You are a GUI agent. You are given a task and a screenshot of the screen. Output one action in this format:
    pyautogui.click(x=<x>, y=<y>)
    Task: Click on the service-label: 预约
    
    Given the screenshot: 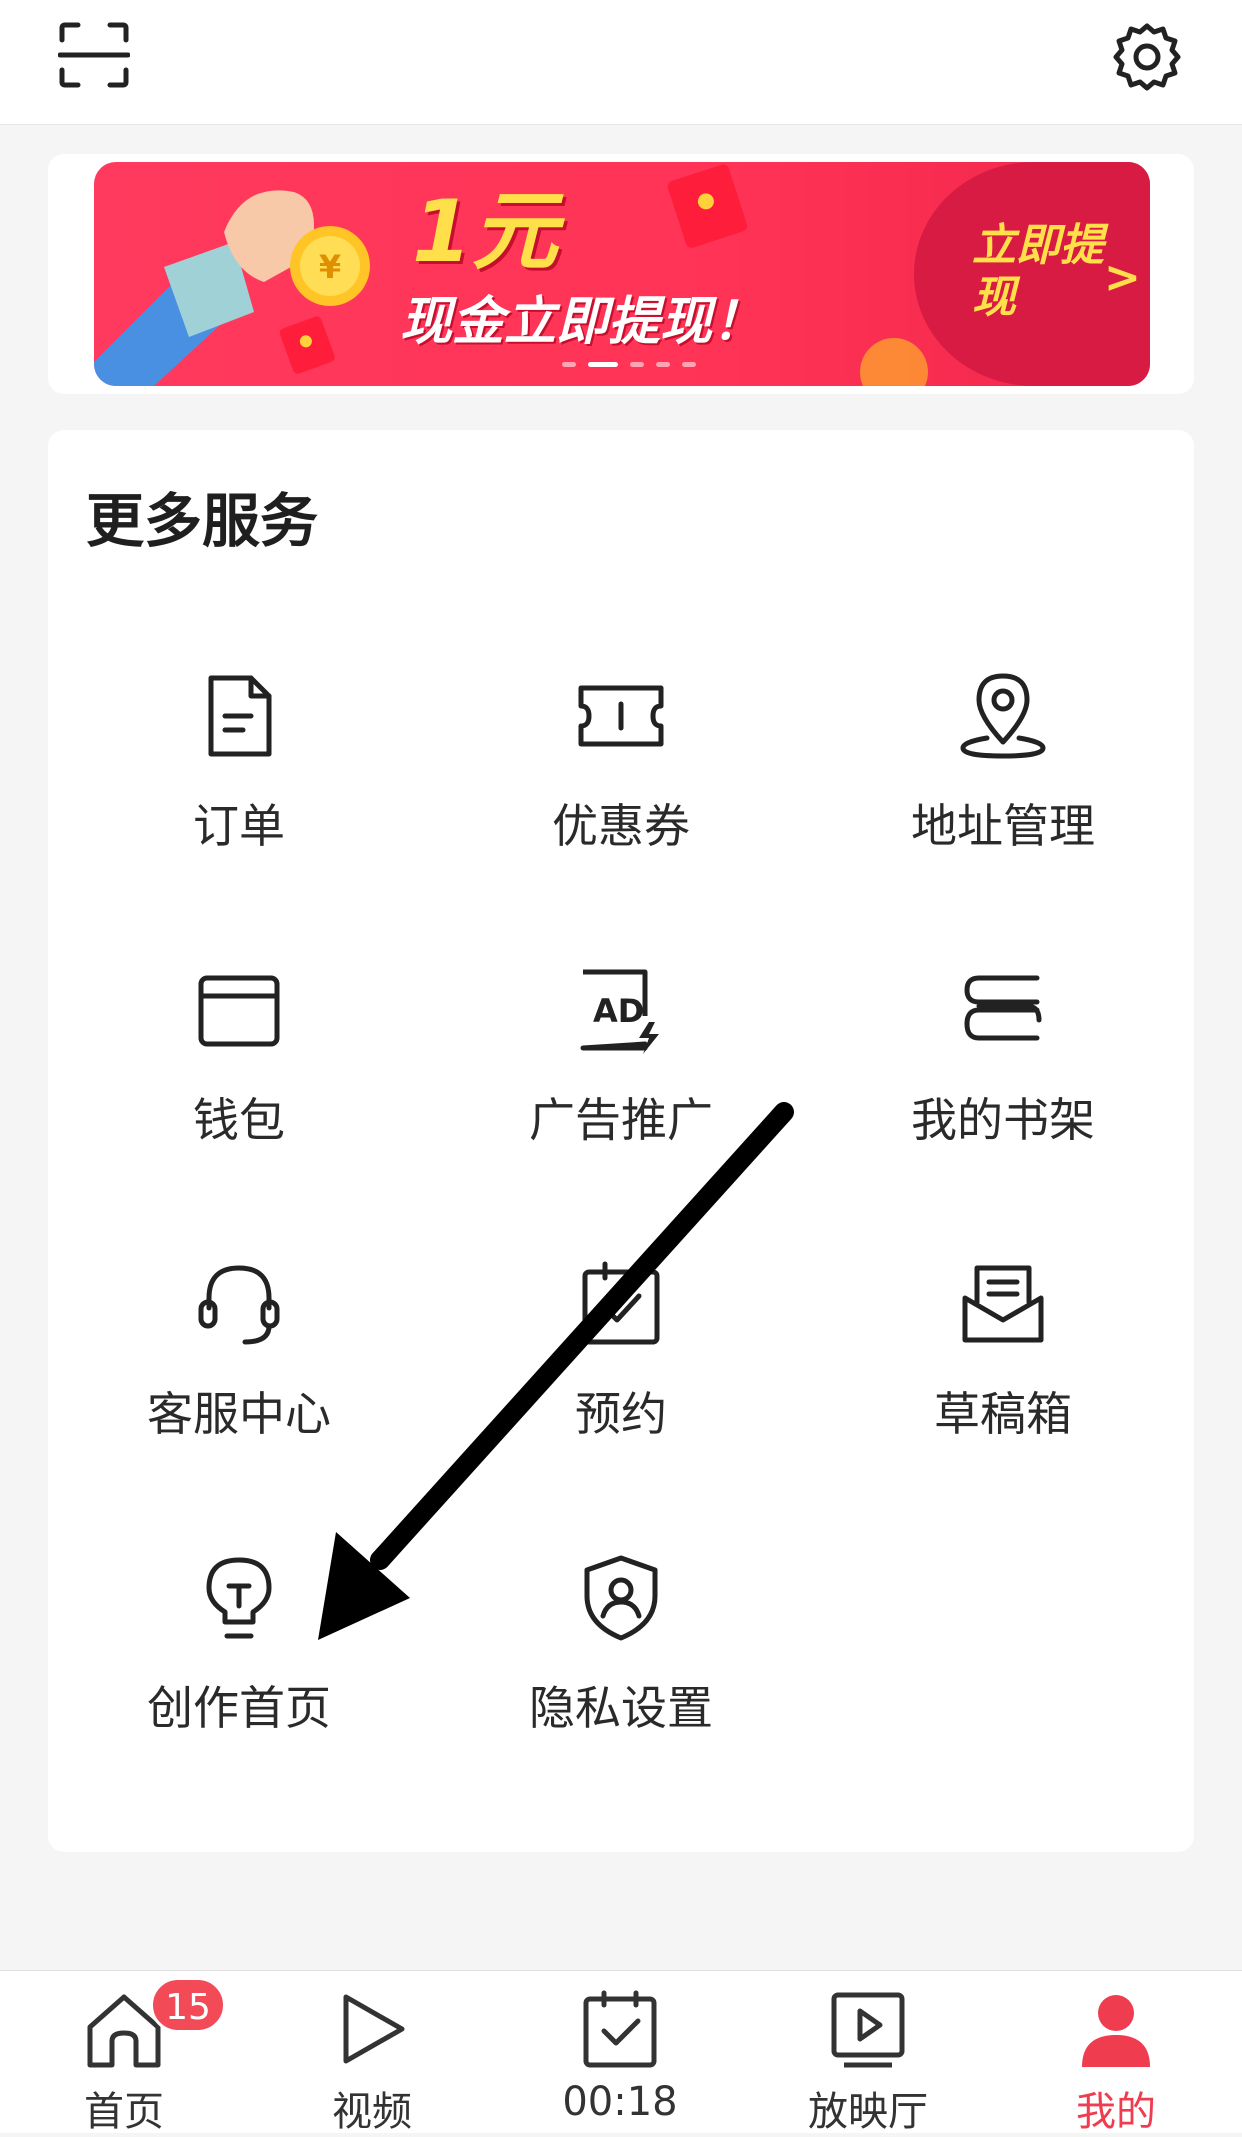 What is the action you would take?
    pyautogui.click(x=621, y=1414)
    